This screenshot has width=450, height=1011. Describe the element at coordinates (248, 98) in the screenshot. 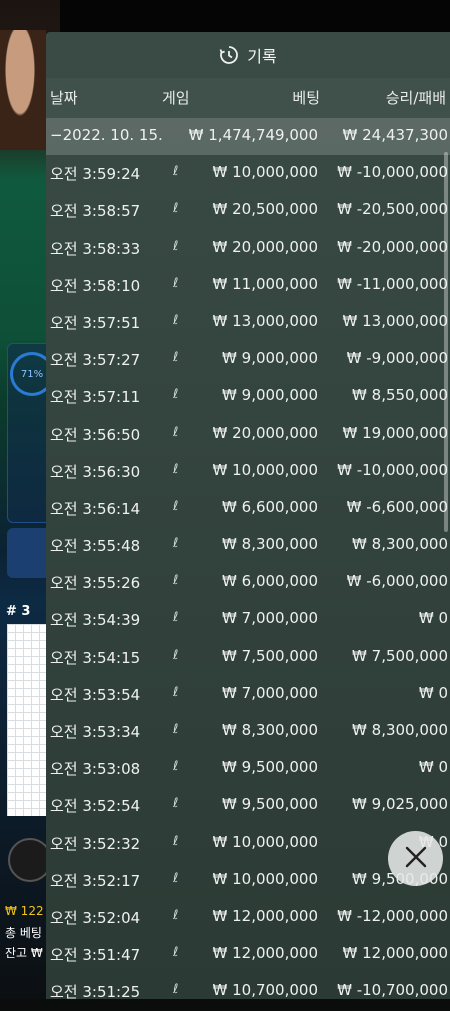

I see `table-header: 날짜 게임 베팅 승리/패배` at that location.